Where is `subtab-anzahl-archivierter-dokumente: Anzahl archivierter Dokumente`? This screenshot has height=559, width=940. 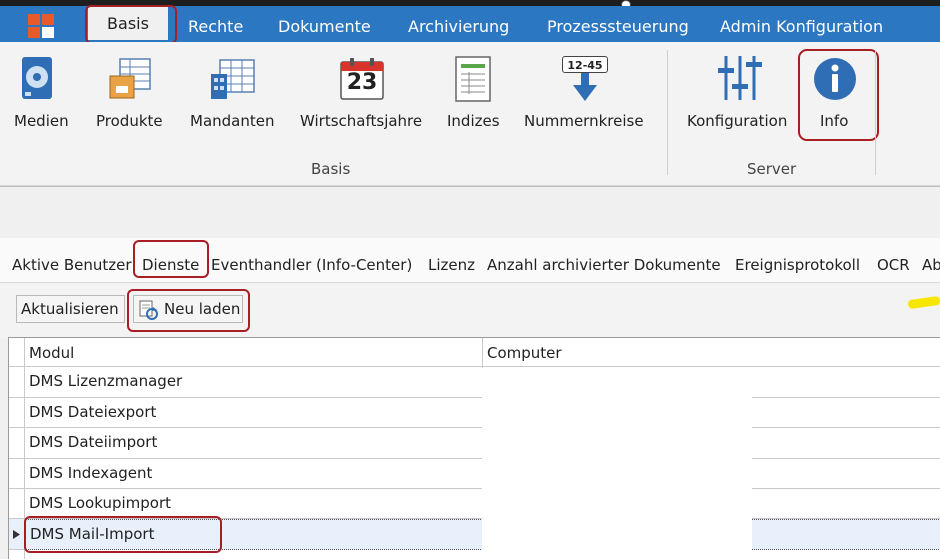
subtab-anzahl-archivierter-dokumente: Anzahl archivierter Dokumente is located at coordinates (604, 265).